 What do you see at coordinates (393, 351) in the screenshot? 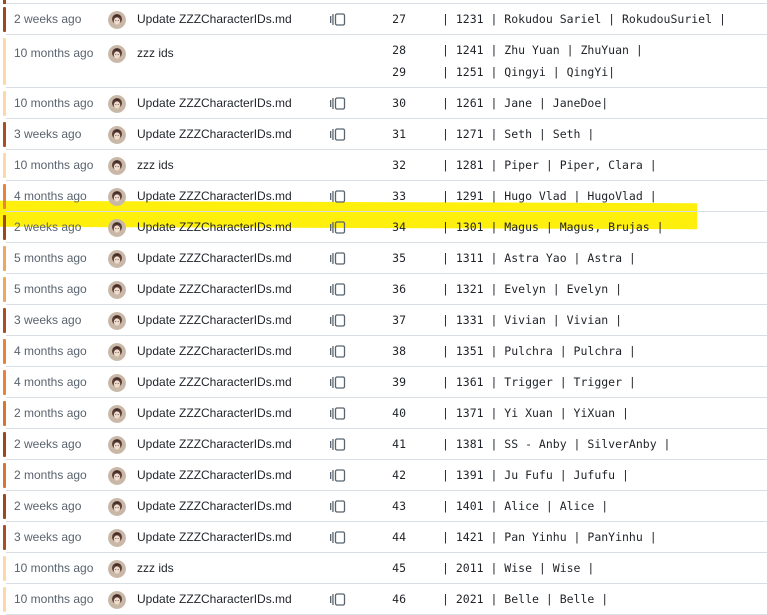
I see `line-number: 38` at bounding box center [393, 351].